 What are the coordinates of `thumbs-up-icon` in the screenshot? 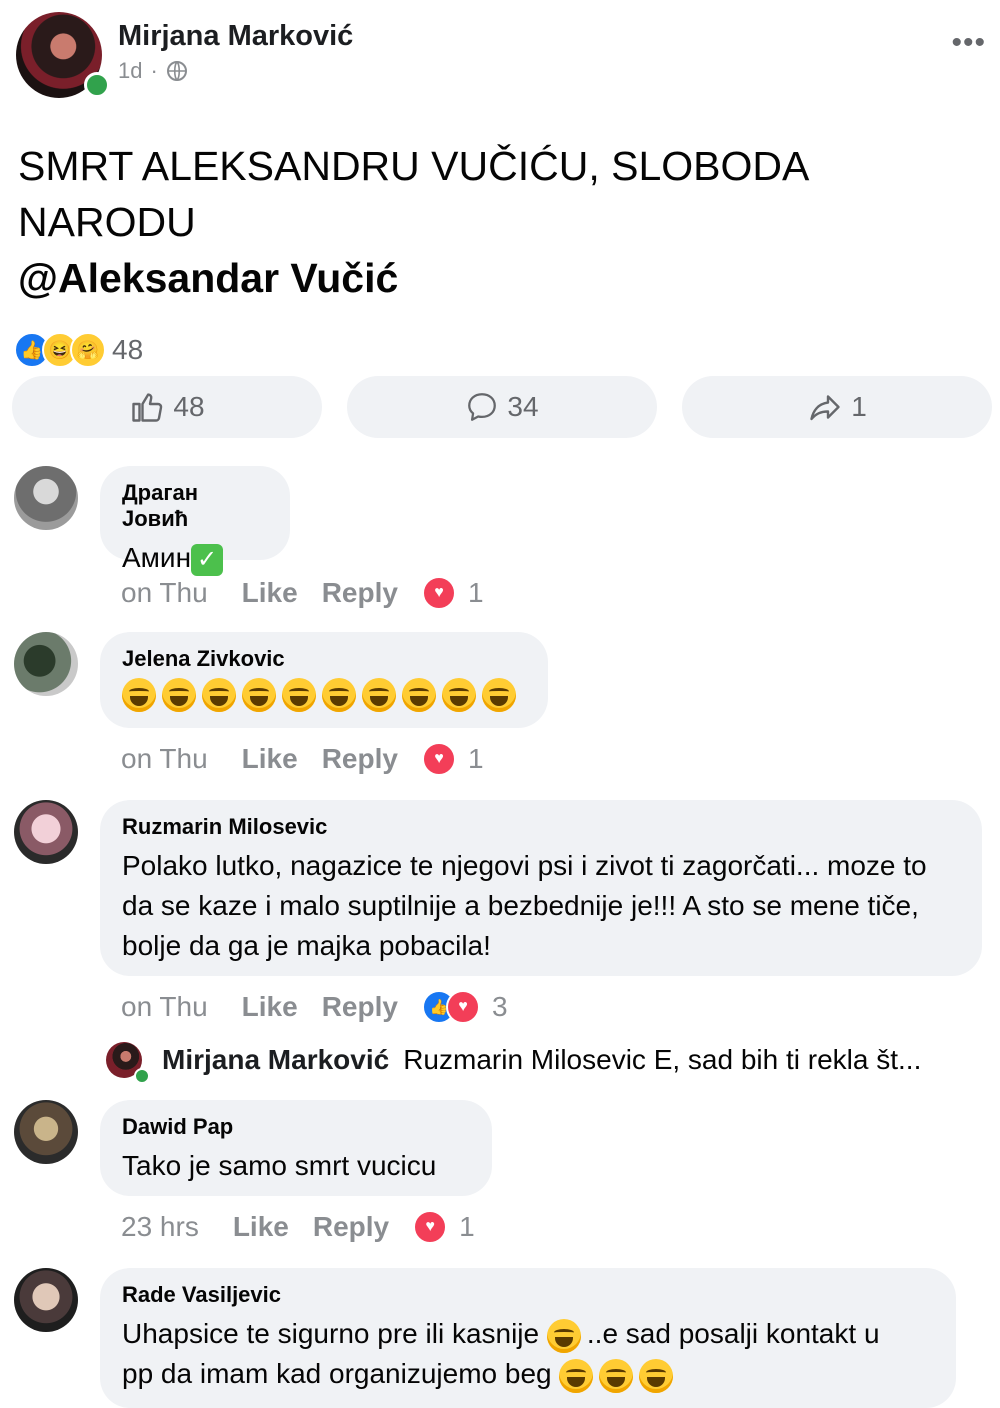 It's located at (147, 407).